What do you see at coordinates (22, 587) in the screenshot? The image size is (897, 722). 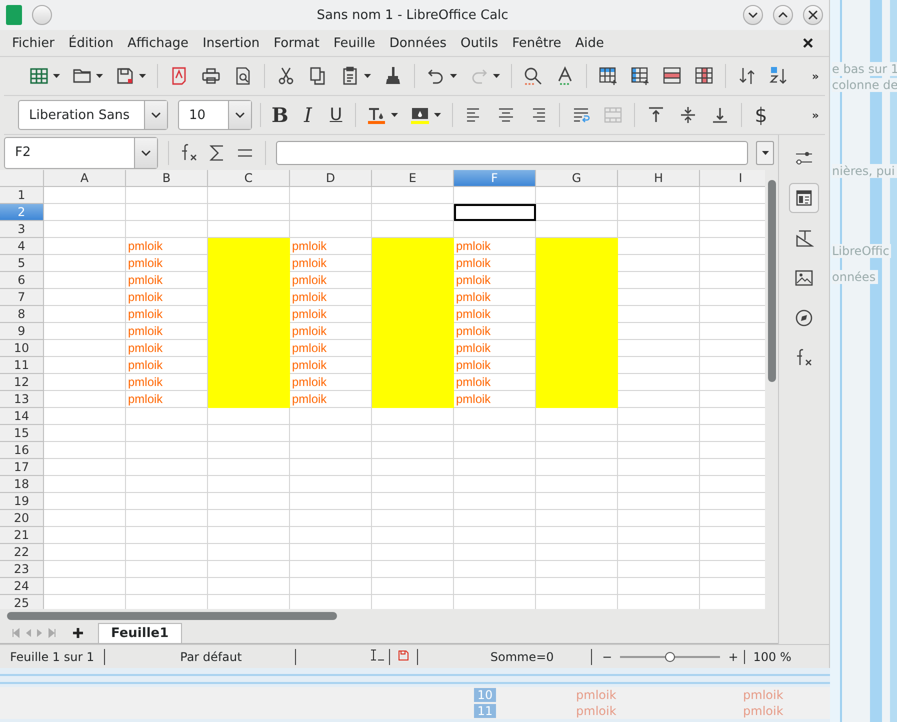 I see `row-header: 24` at bounding box center [22, 587].